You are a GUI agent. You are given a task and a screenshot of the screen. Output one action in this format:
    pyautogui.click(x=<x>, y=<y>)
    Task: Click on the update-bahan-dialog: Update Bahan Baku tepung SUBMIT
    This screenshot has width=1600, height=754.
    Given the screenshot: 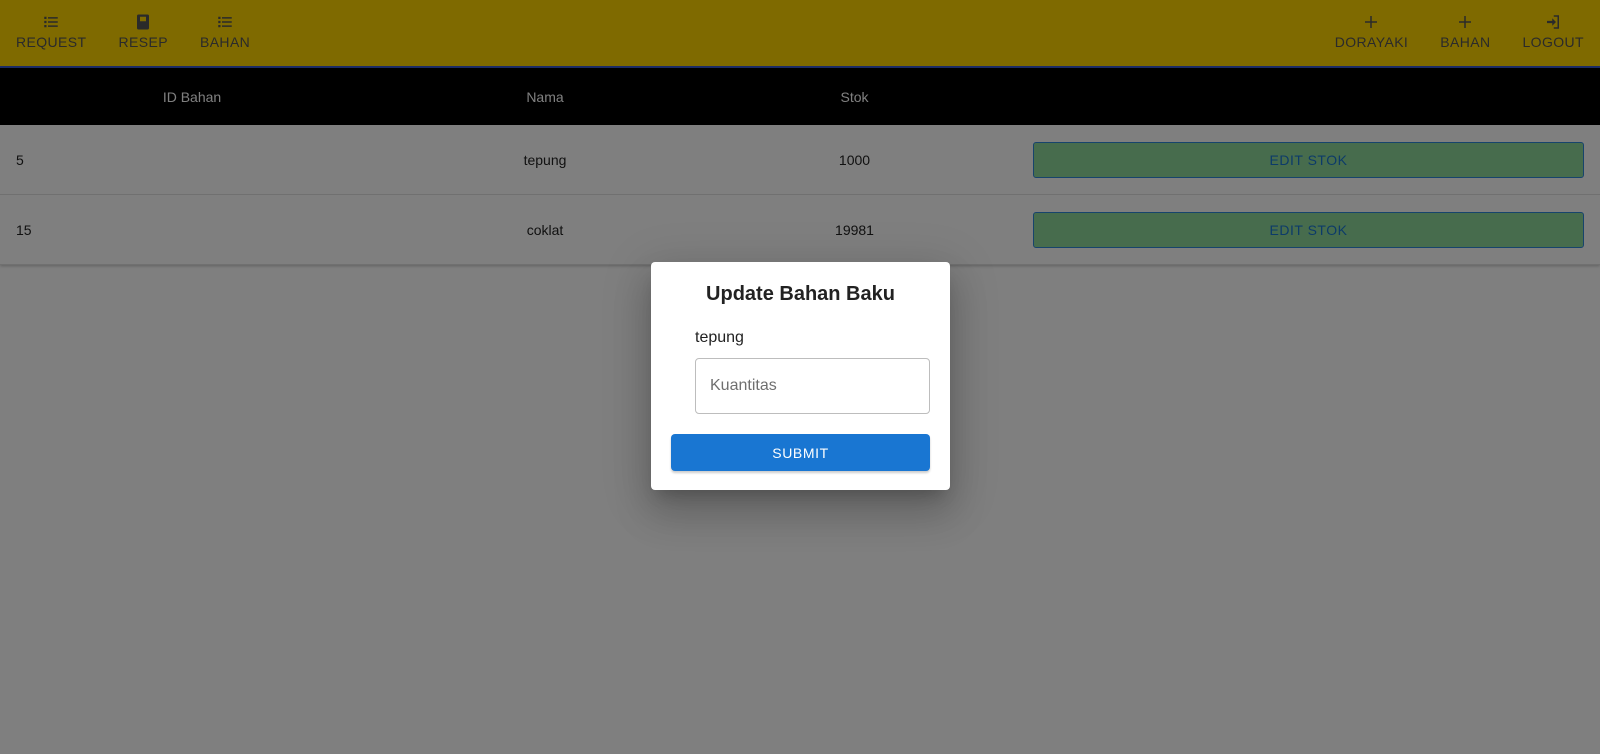 What is the action you would take?
    pyautogui.click(x=800, y=376)
    